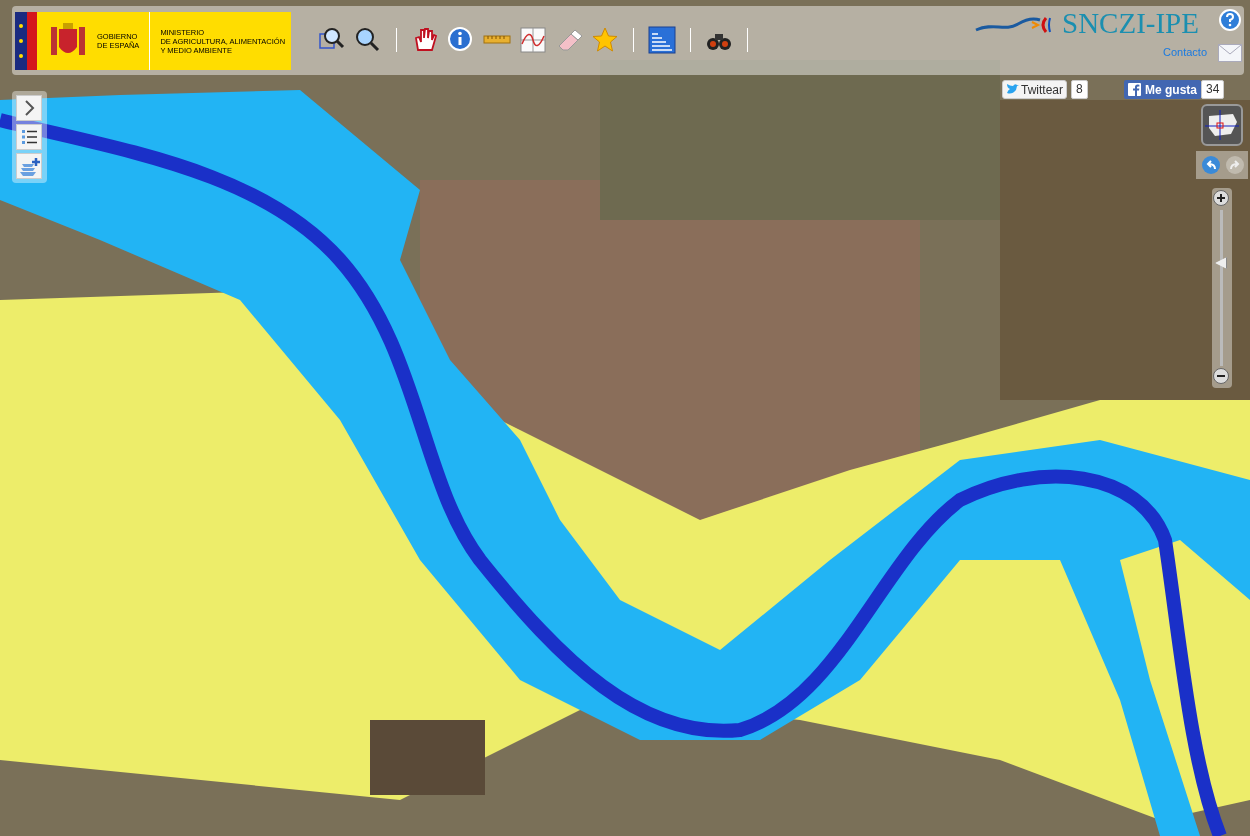 The width and height of the screenshot is (1250, 836). I want to click on share-count: 34, so click(1213, 89).